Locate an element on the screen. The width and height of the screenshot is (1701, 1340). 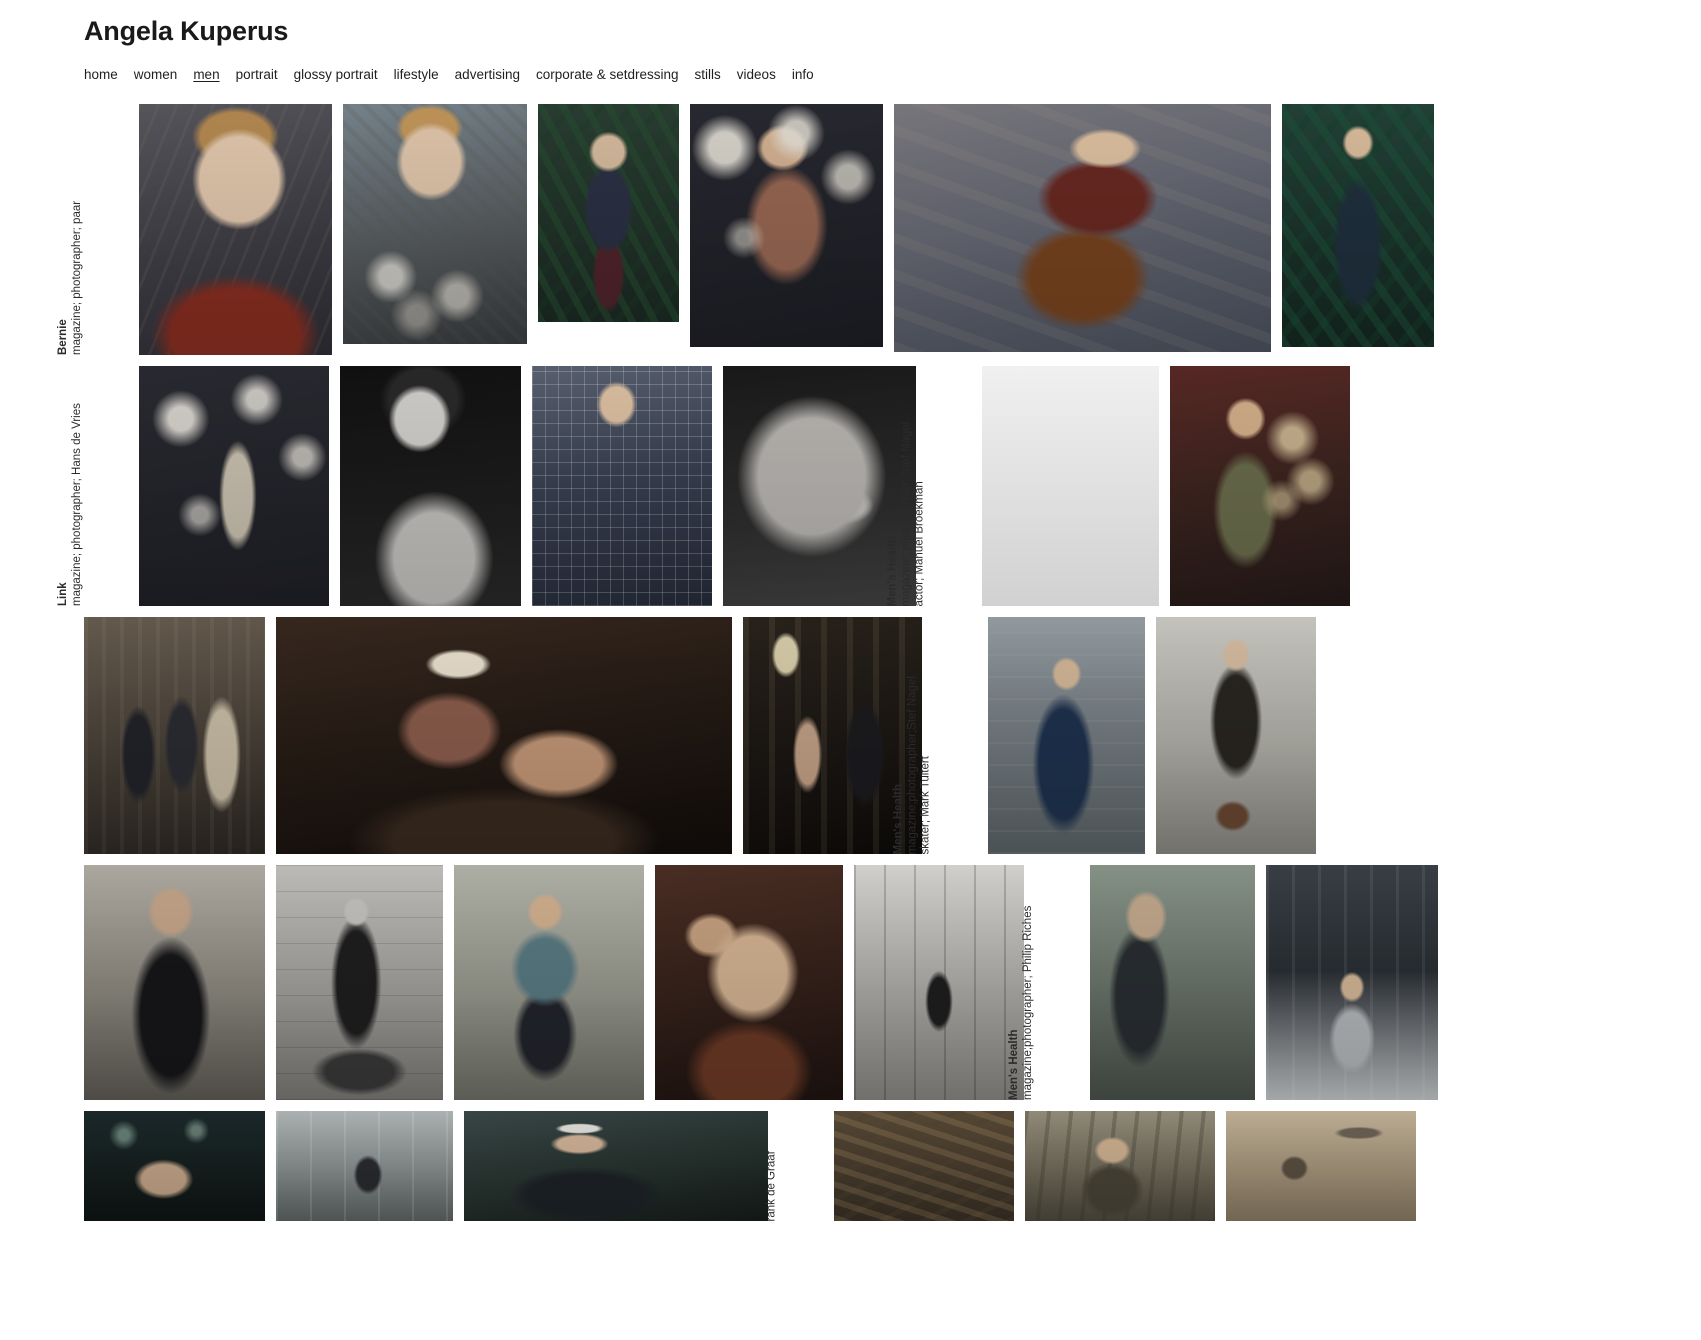
photo-checked-blazer-necklace is located at coordinates (622, 486).